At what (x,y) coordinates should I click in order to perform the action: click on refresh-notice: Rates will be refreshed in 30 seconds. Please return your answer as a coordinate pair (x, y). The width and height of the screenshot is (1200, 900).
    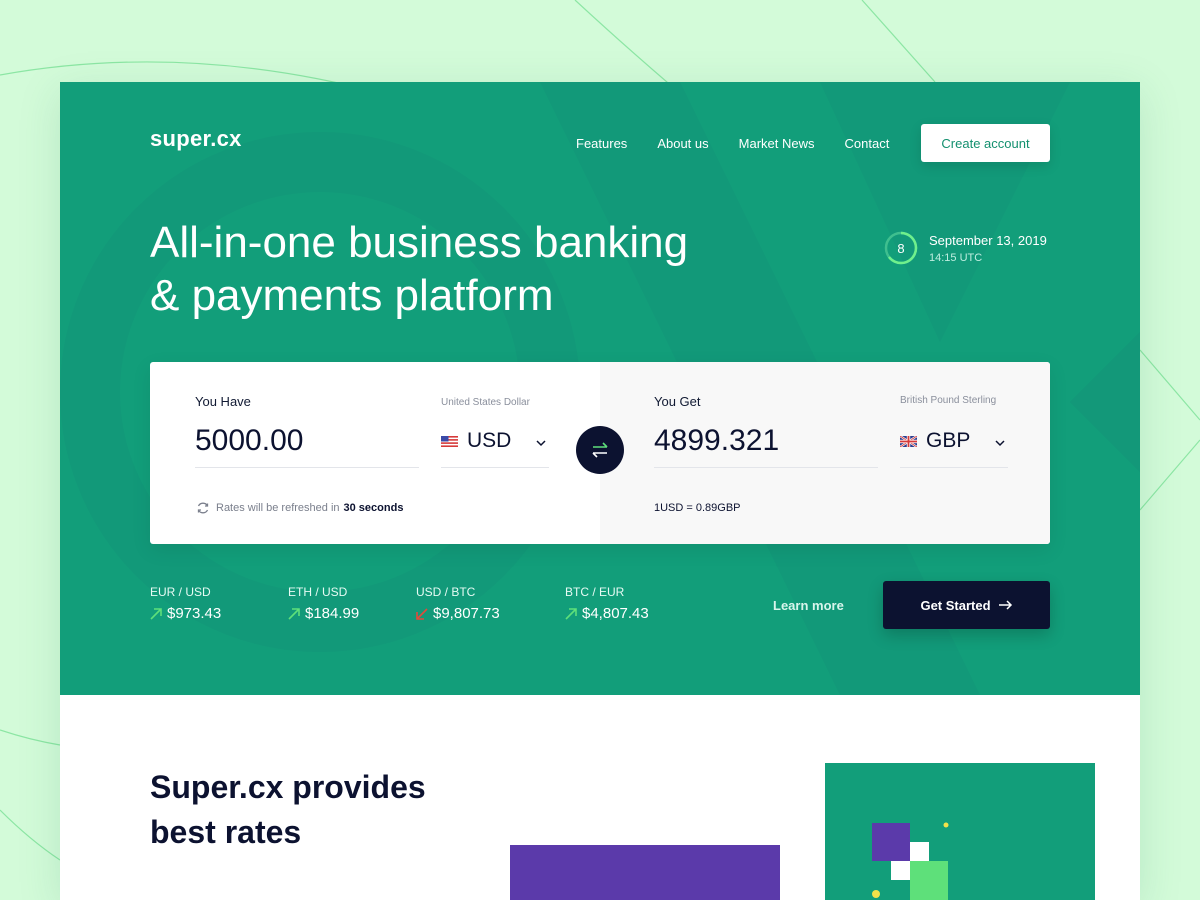
    Looking at the image, I should click on (299, 508).